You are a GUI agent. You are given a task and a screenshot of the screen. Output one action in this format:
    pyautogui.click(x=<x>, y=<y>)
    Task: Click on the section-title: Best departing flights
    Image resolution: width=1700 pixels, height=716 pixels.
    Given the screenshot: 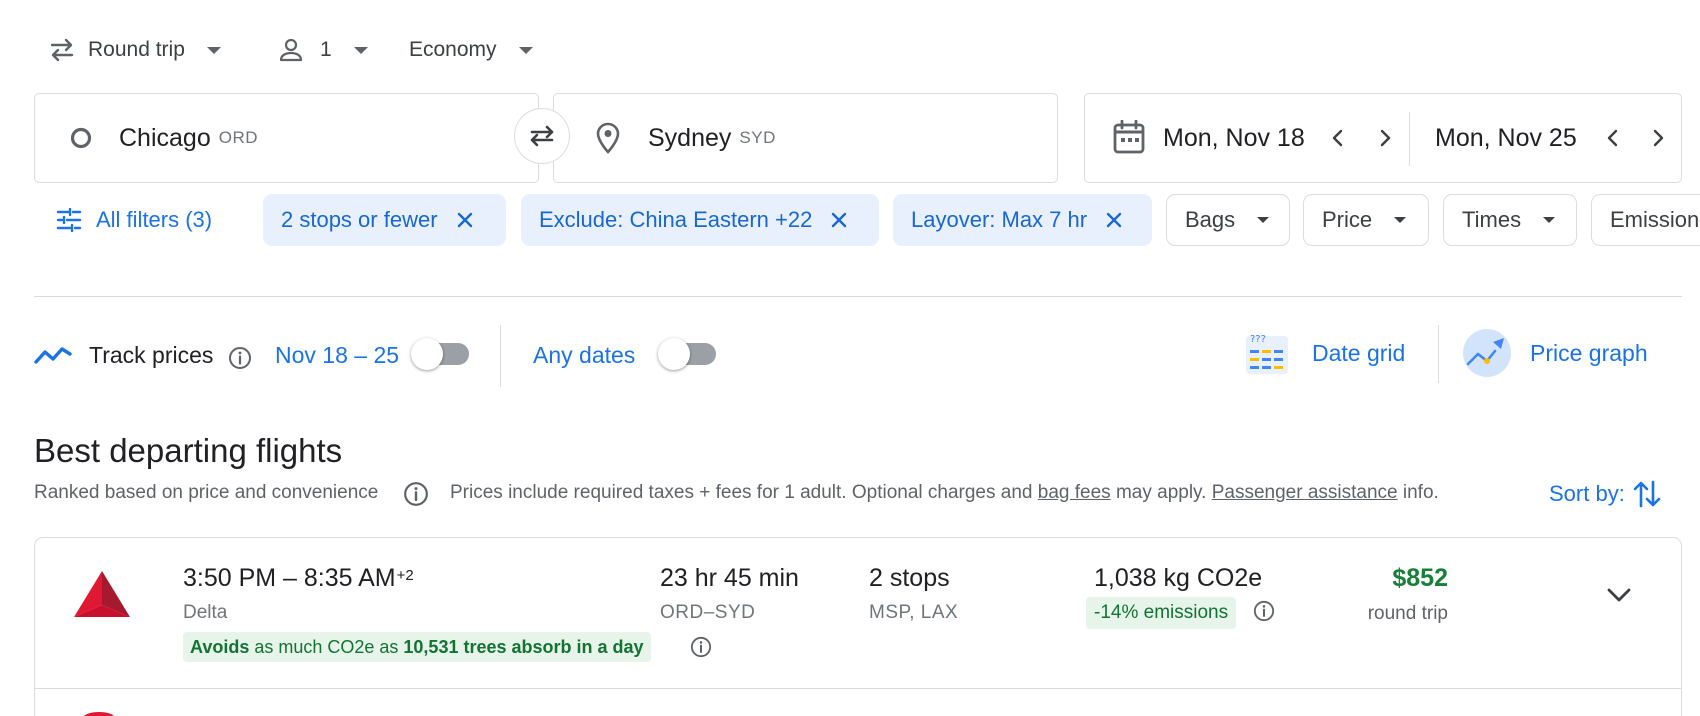 What is the action you would take?
    pyautogui.click(x=188, y=450)
    